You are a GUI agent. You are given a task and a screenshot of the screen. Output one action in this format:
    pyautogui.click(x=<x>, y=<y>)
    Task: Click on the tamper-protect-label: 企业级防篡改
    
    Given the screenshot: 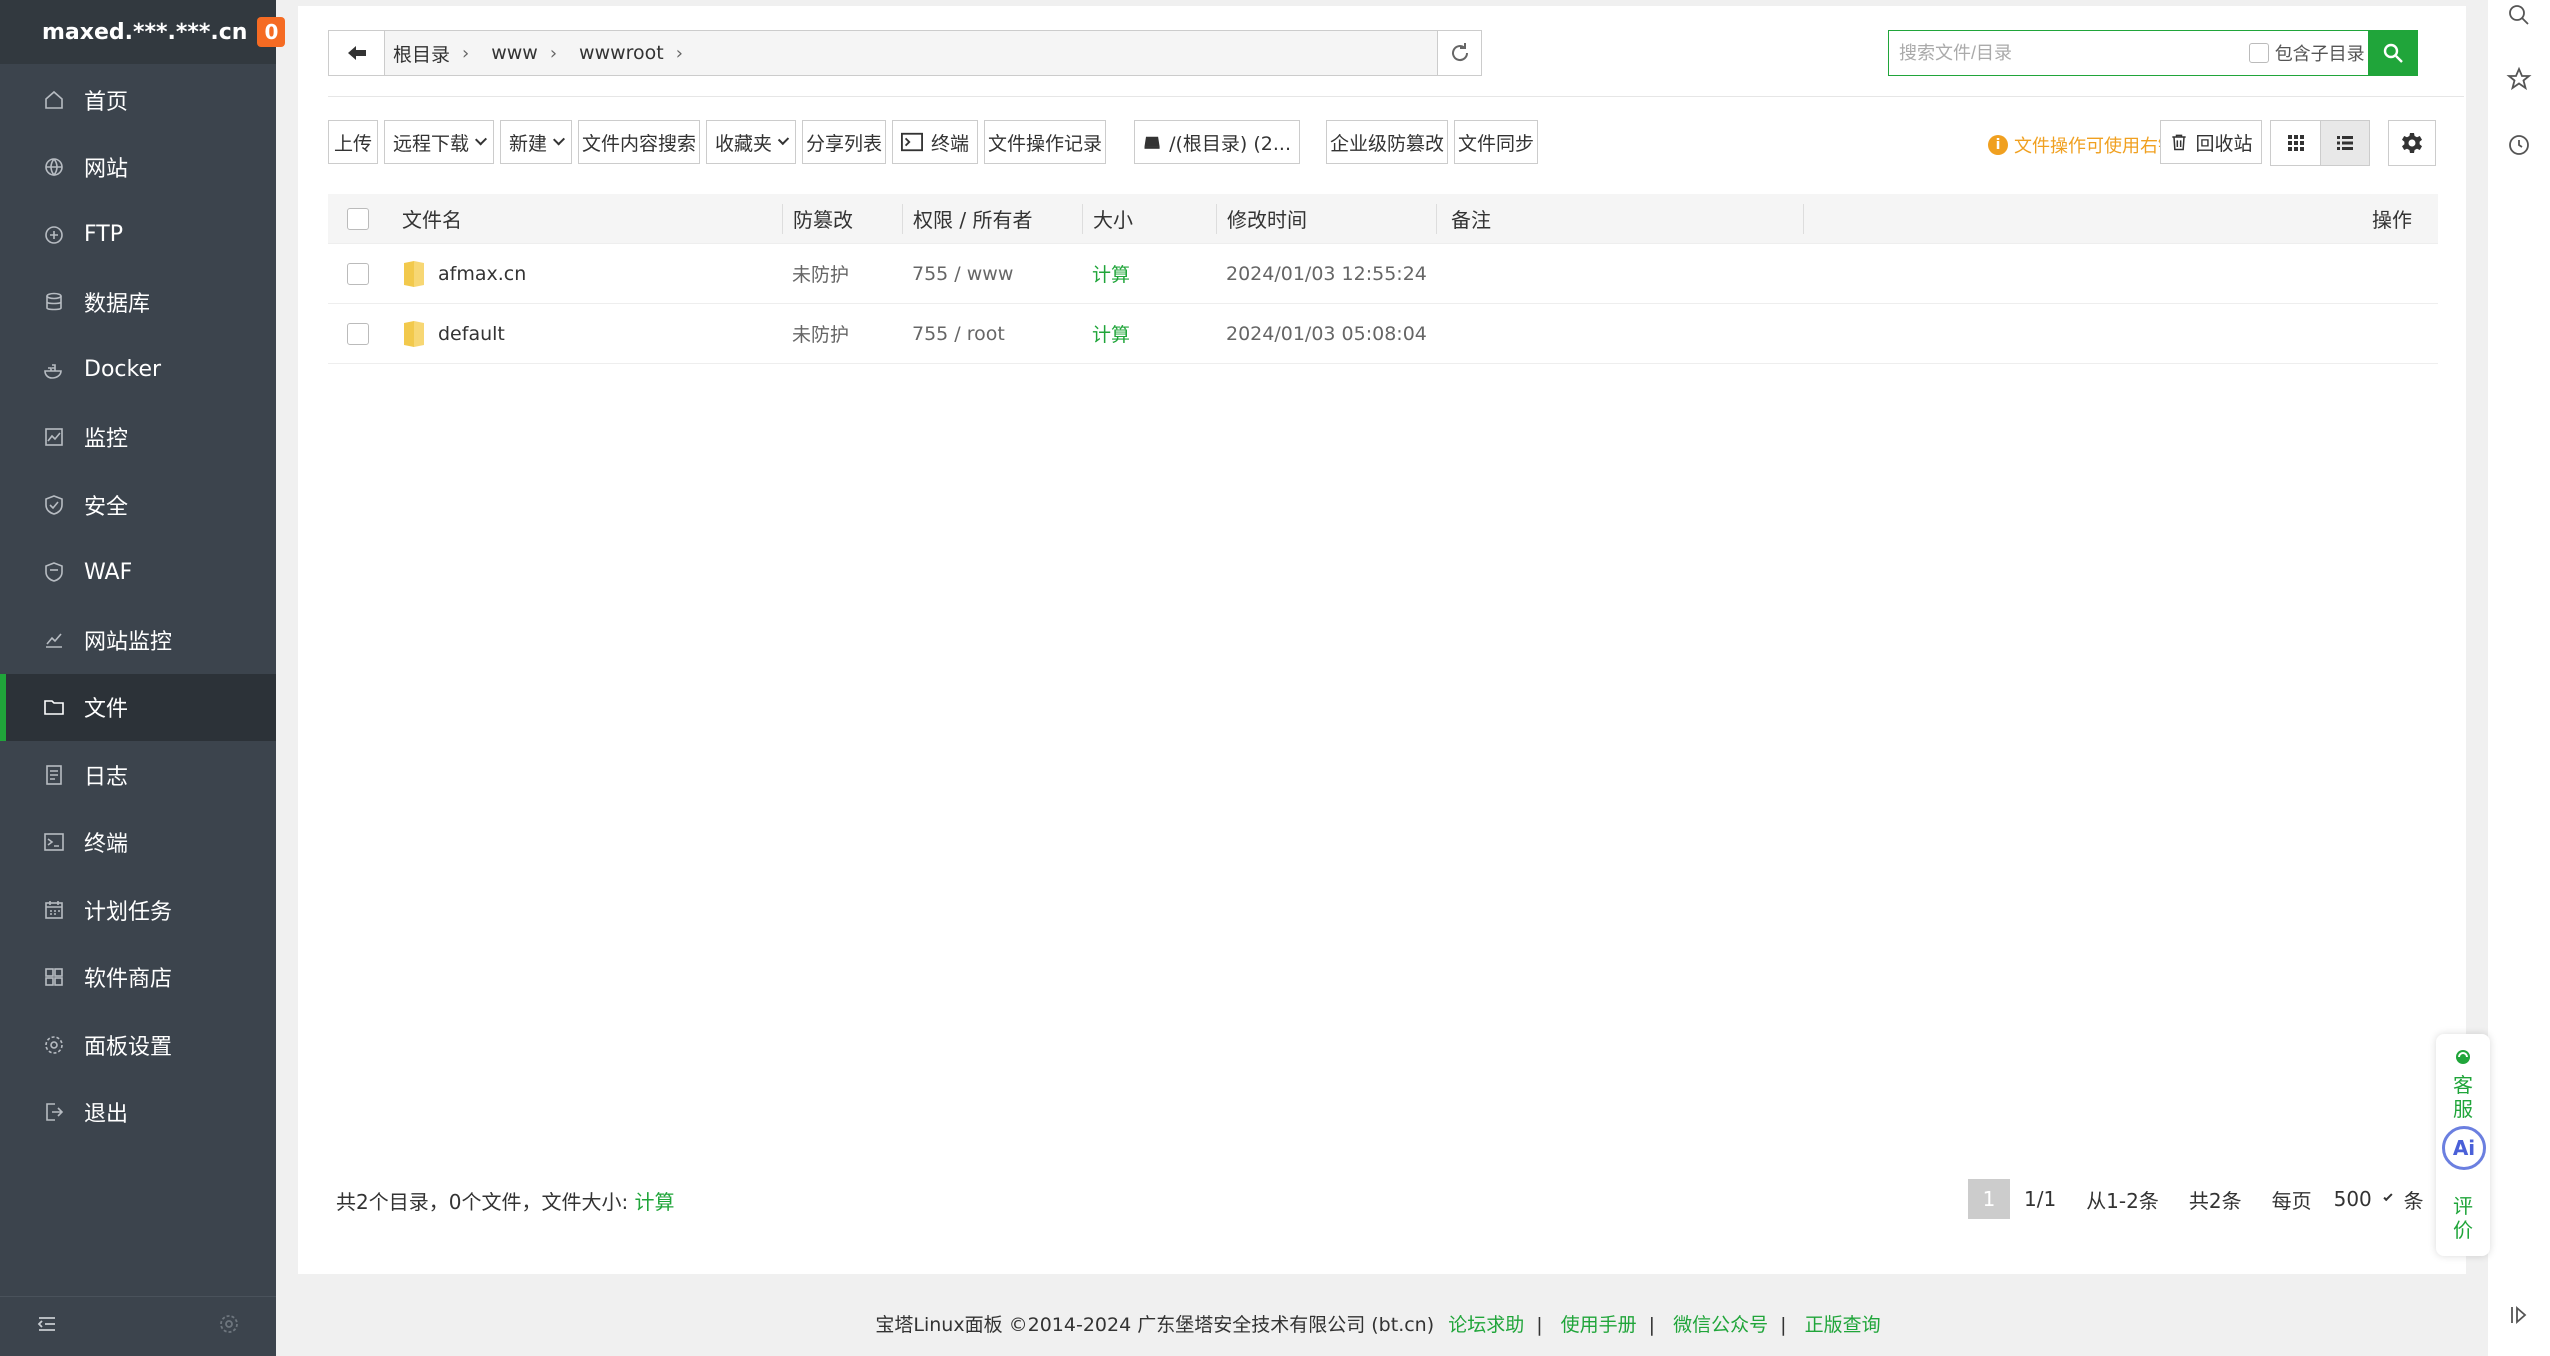 What is the action you would take?
    pyautogui.click(x=1387, y=143)
    